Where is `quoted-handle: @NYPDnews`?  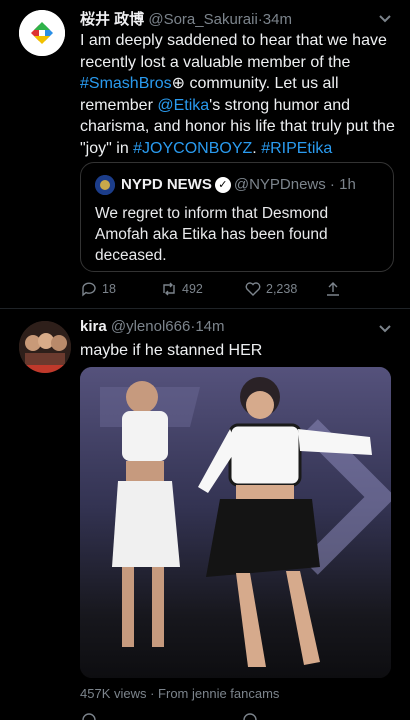
quoted-handle: @NYPDnews is located at coordinates (279, 184).